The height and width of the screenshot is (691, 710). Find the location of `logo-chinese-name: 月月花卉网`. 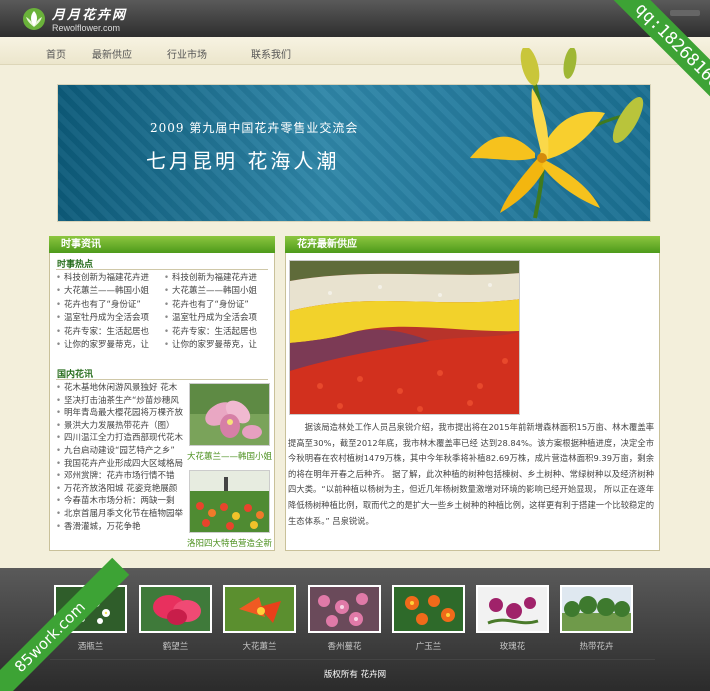

logo-chinese-name: 月月花卉网 is located at coordinates (90, 15).